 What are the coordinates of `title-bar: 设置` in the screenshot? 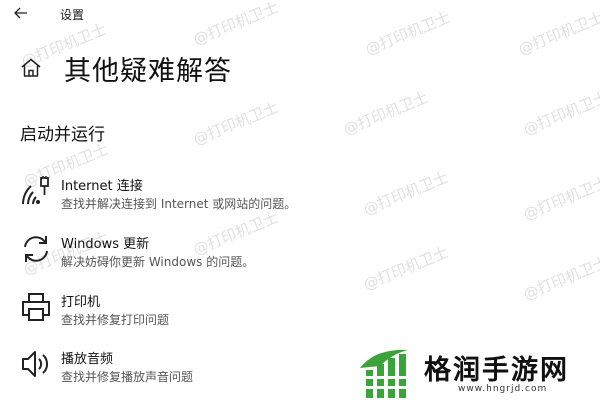 It's located at (300, 14).